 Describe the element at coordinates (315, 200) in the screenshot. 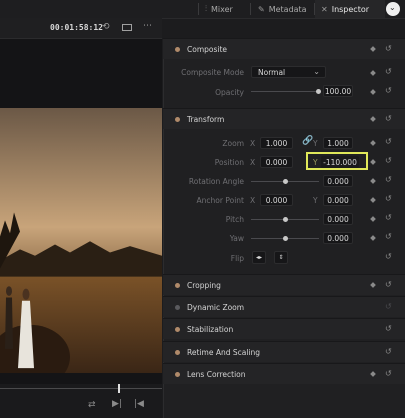

I see `anchor-y-axis-label: Y` at that location.